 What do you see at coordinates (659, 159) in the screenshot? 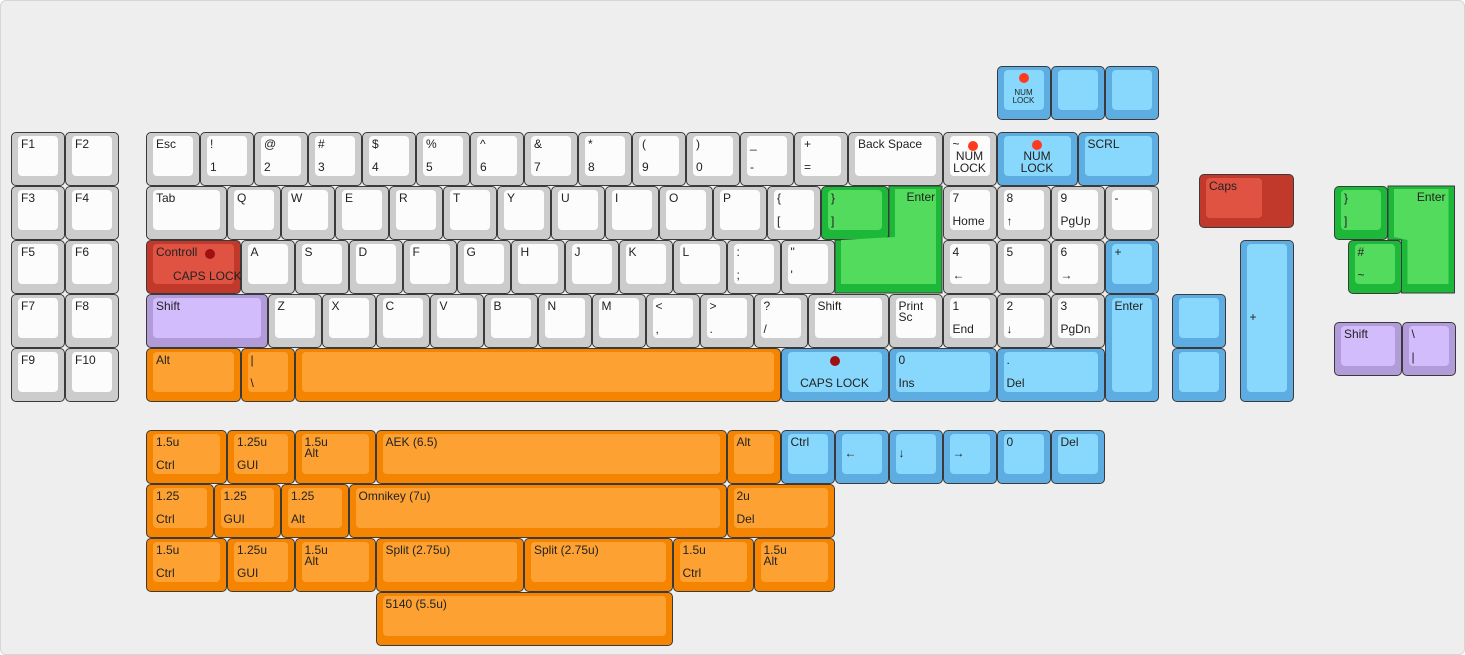
I see `key-sym-14: (9` at bounding box center [659, 159].